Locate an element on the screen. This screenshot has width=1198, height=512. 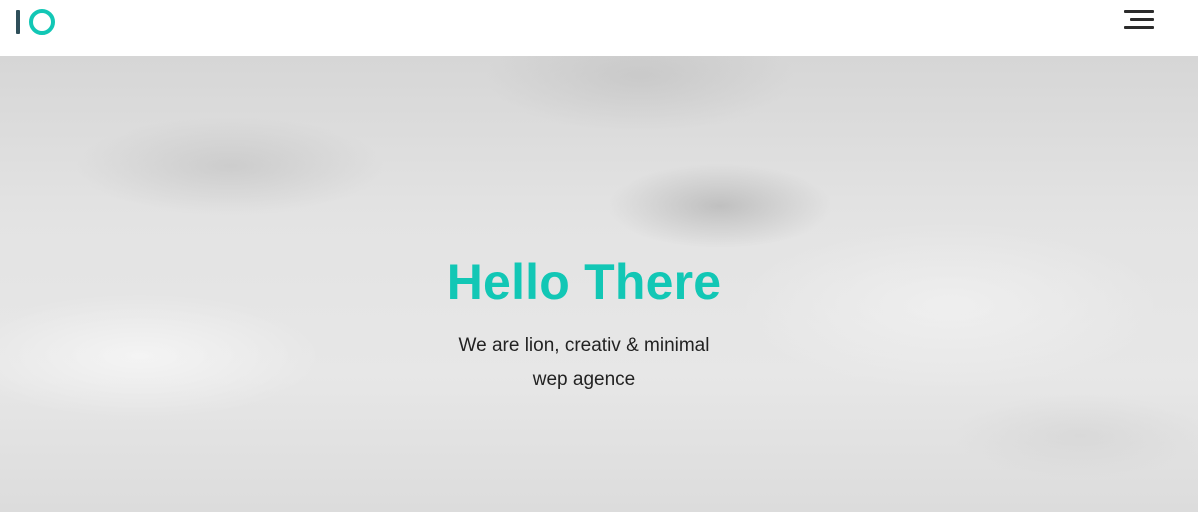
logo-bar-shape is located at coordinates (18, 22).